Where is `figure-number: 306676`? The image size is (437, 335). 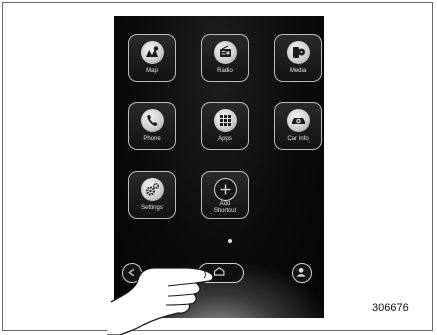
figure-number: 306676 is located at coordinates (390, 308).